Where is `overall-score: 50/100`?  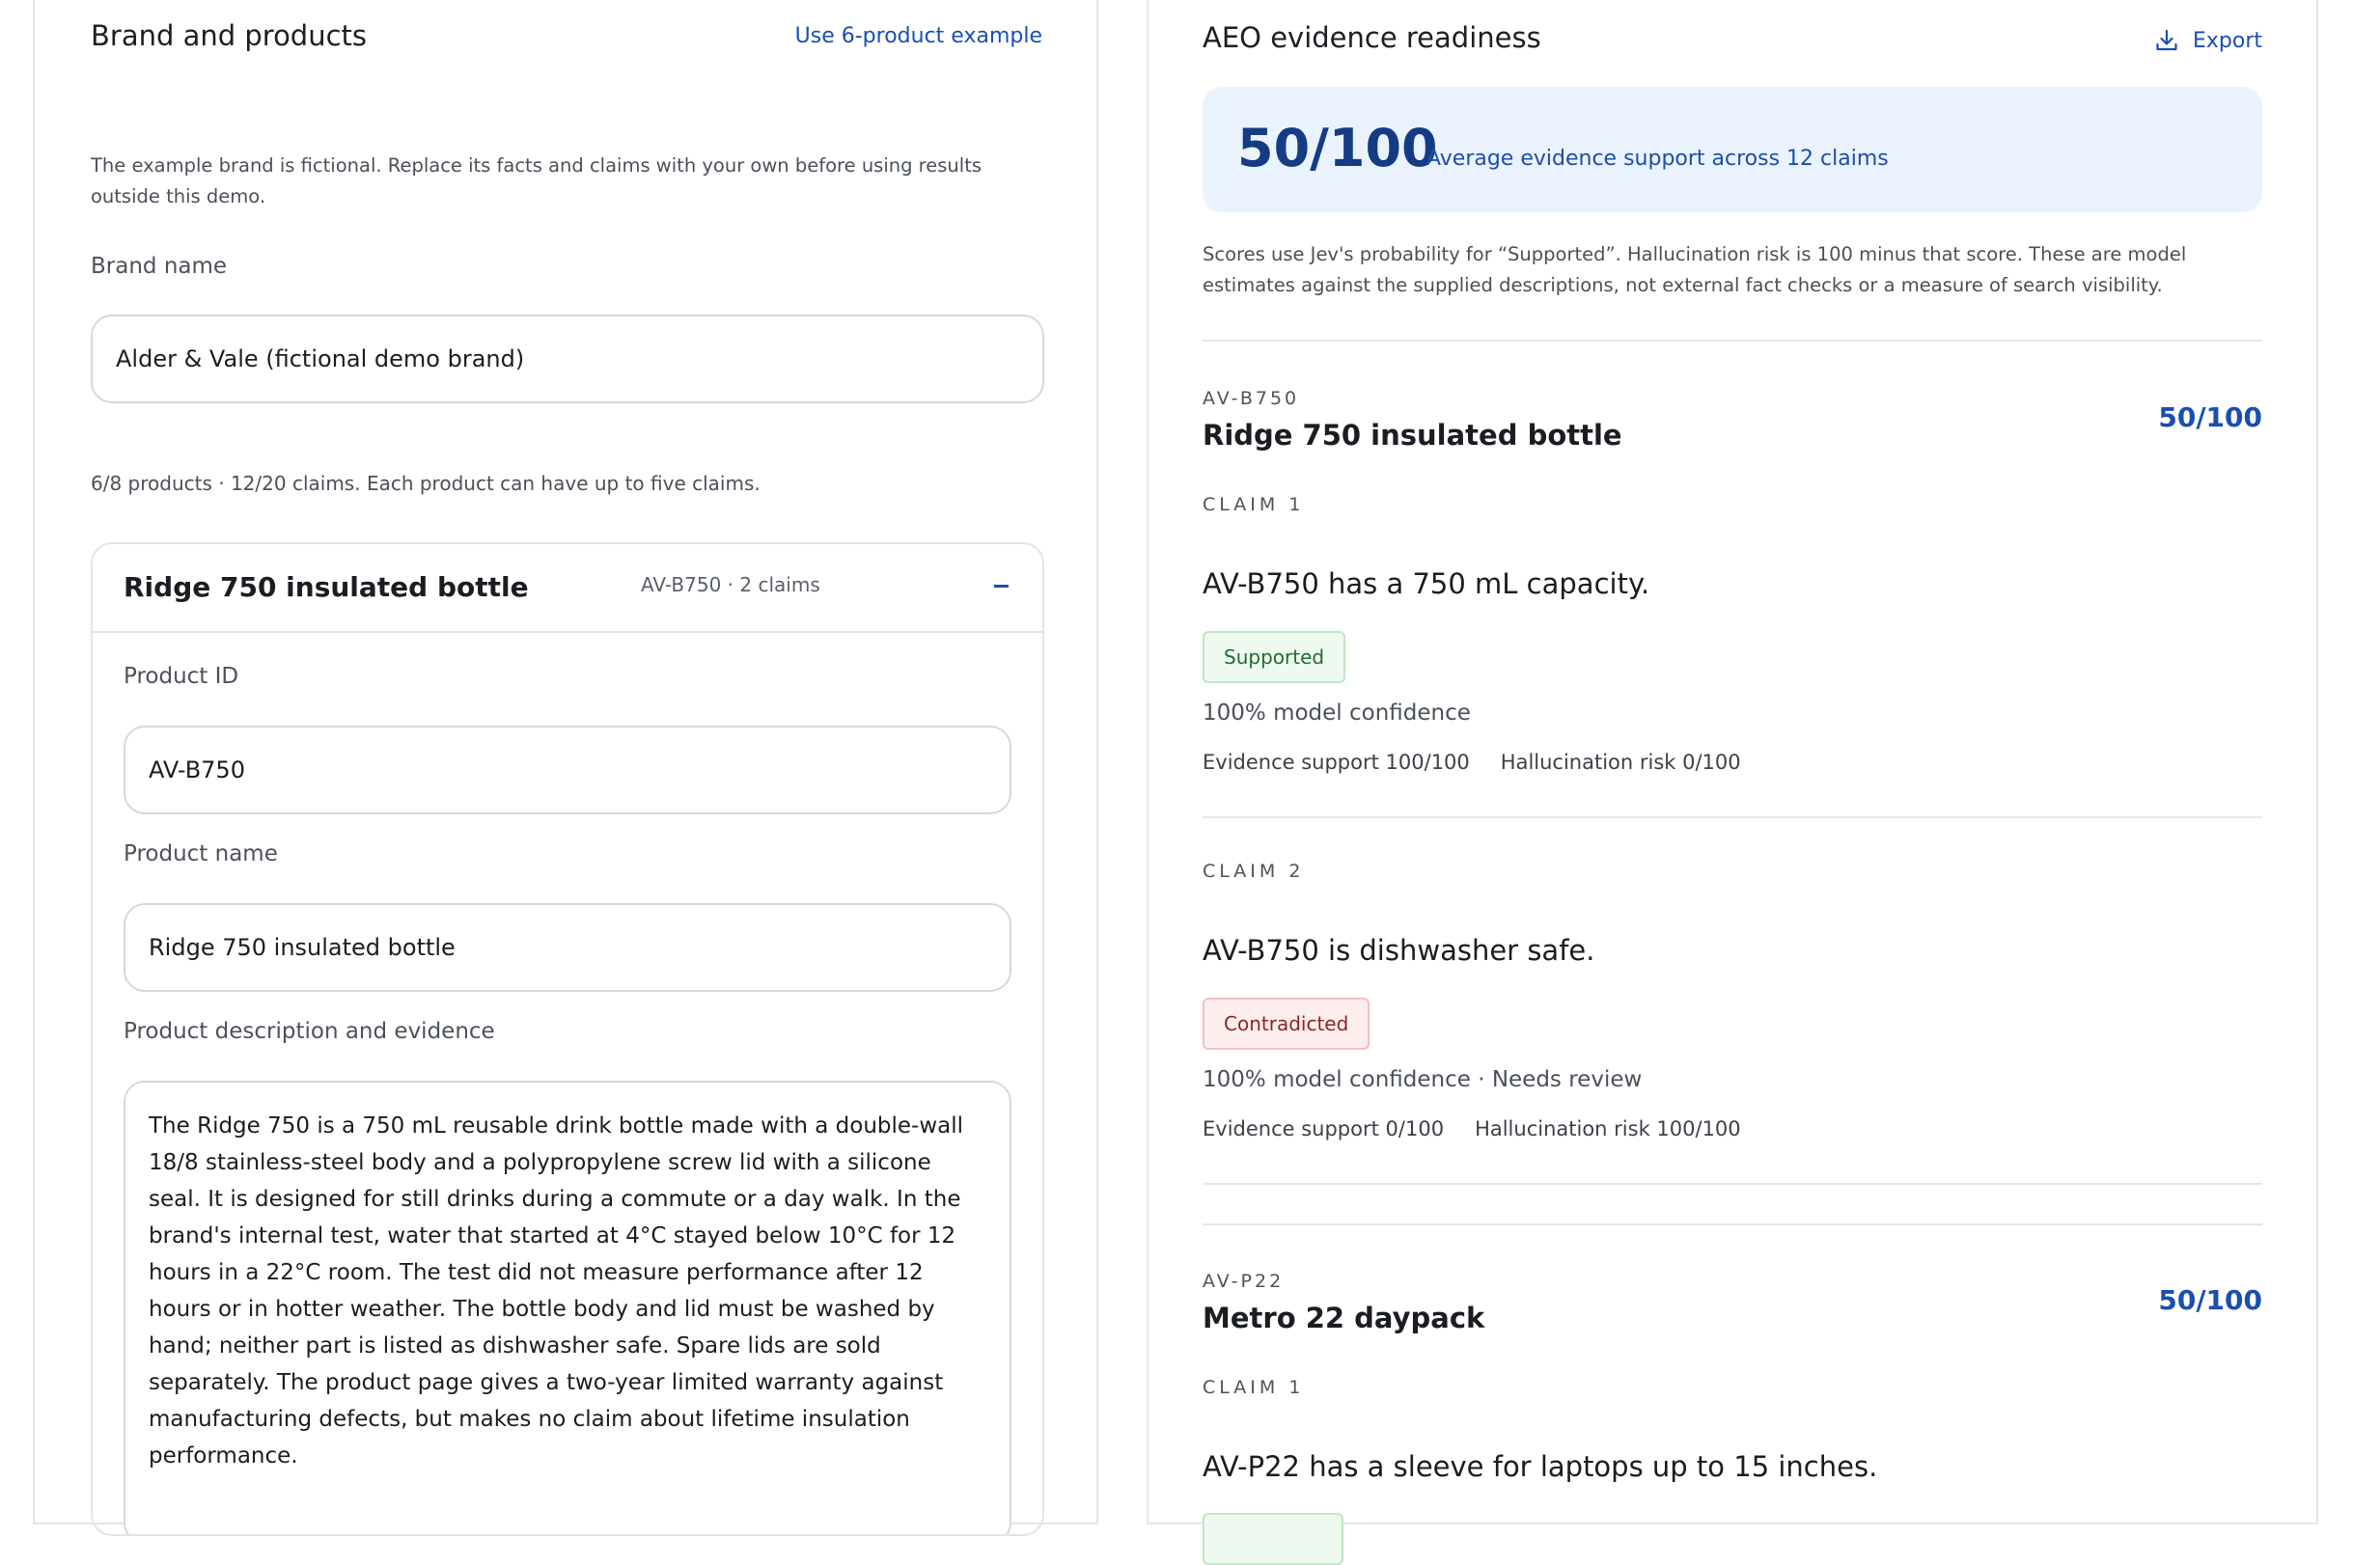 overall-score: 50/100 is located at coordinates (1338, 148).